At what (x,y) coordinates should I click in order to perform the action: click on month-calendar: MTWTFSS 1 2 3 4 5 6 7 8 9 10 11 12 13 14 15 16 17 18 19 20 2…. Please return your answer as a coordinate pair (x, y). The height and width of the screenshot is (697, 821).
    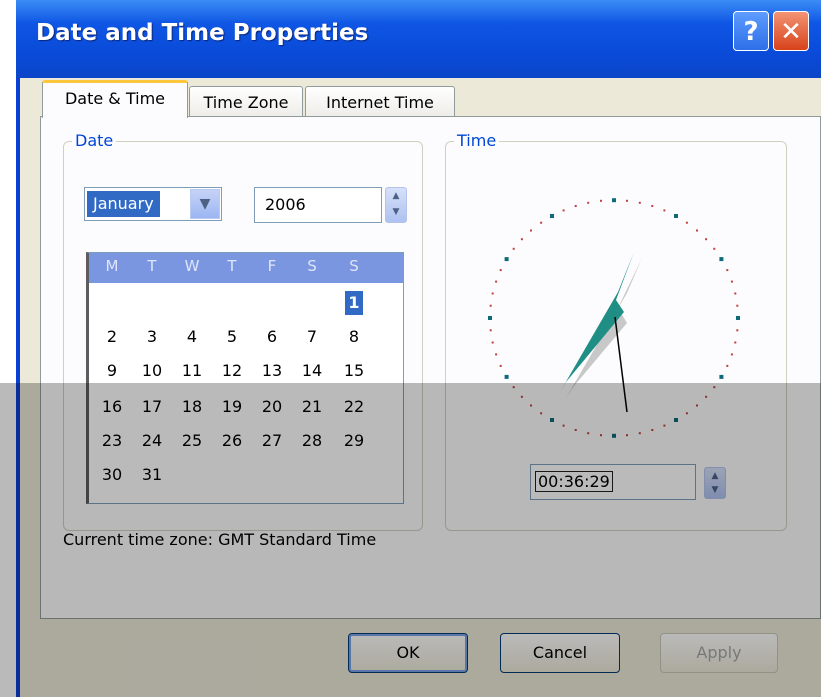
    Looking at the image, I should click on (245, 378).